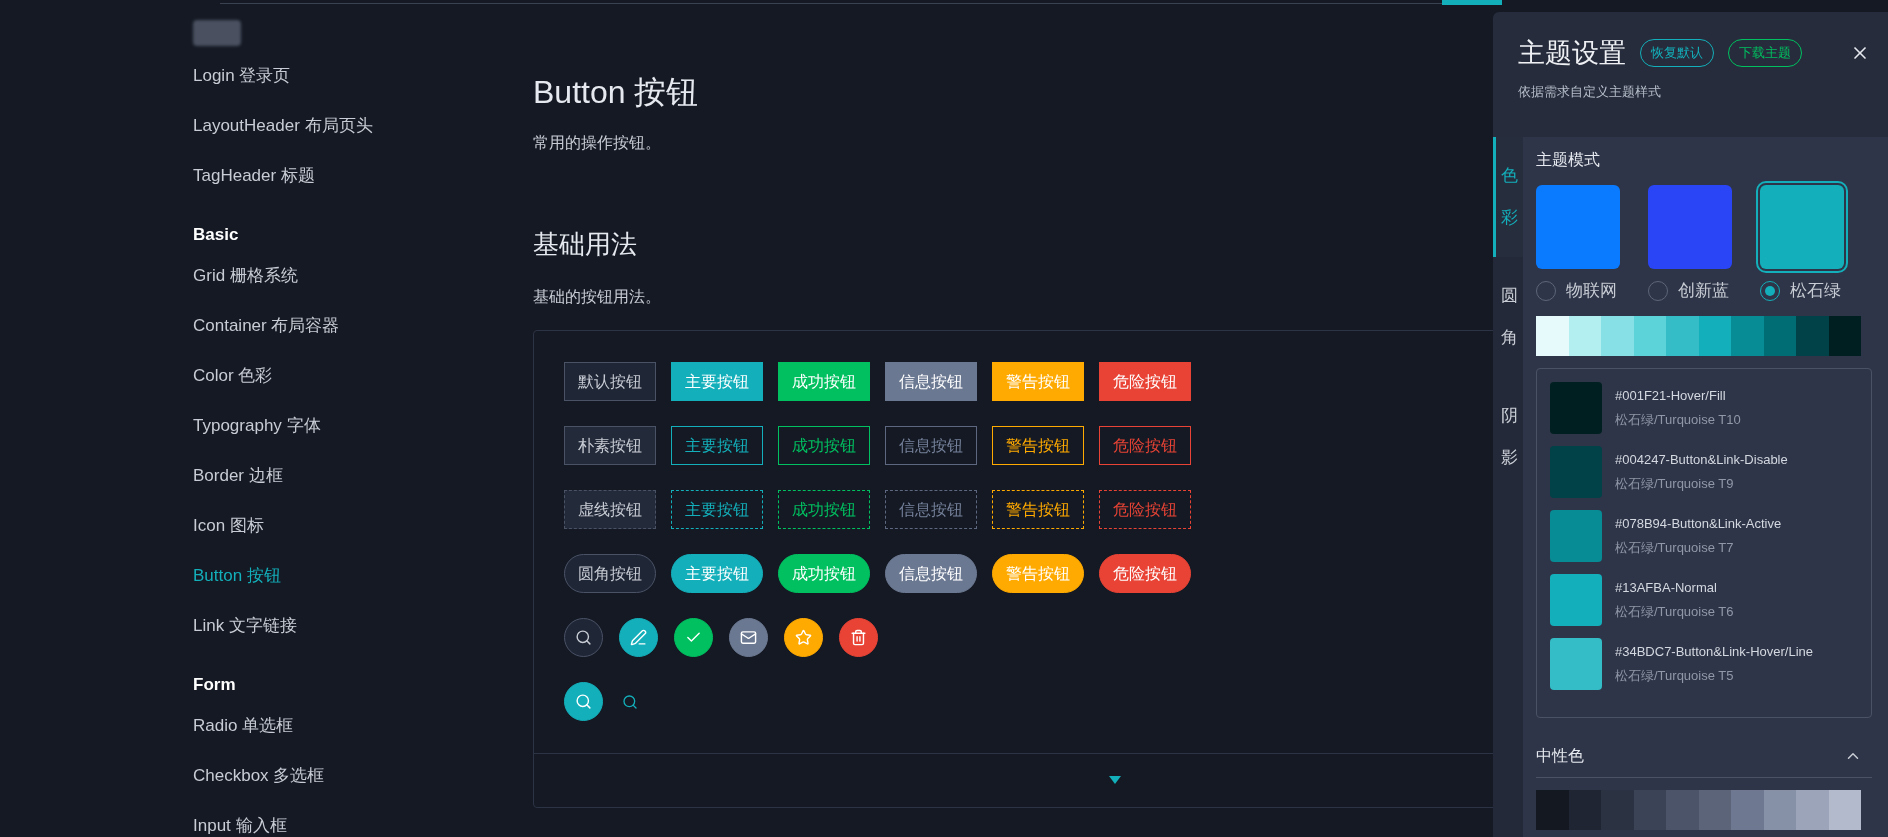 The width and height of the screenshot is (1888, 837). I want to click on side-tab: 圆角, so click(1508, 317).